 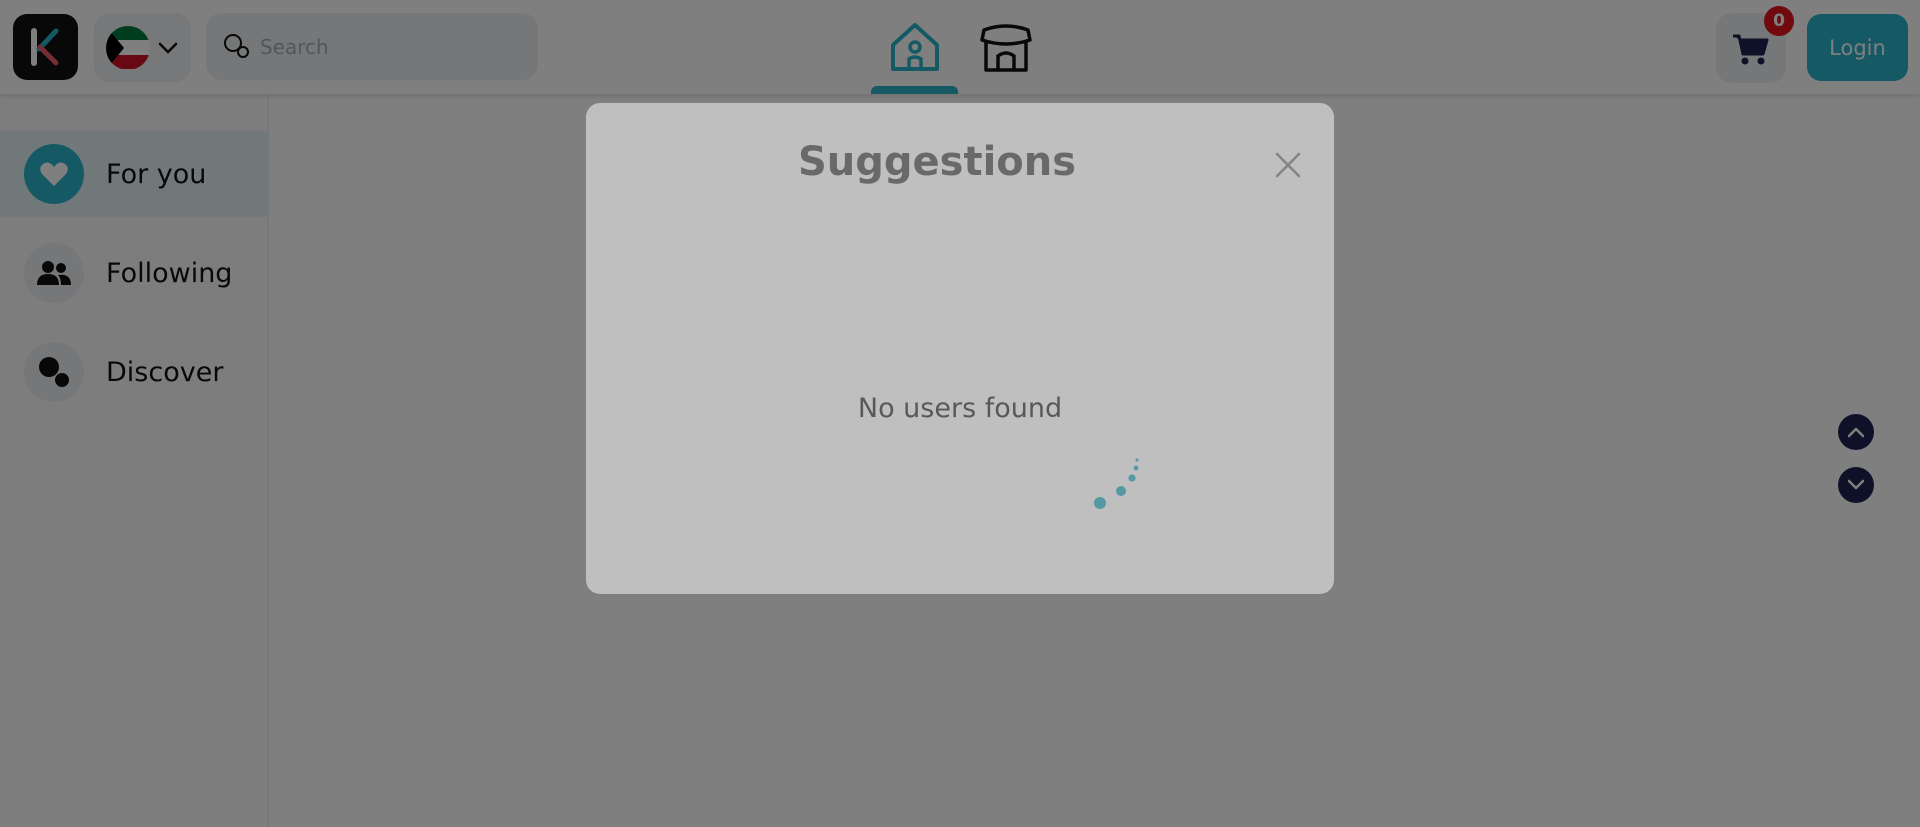 What do you see at coordinates (1116, 483) in the screenshot?
I see `loading-spinner-icon` at bounding box center [1116, 483].